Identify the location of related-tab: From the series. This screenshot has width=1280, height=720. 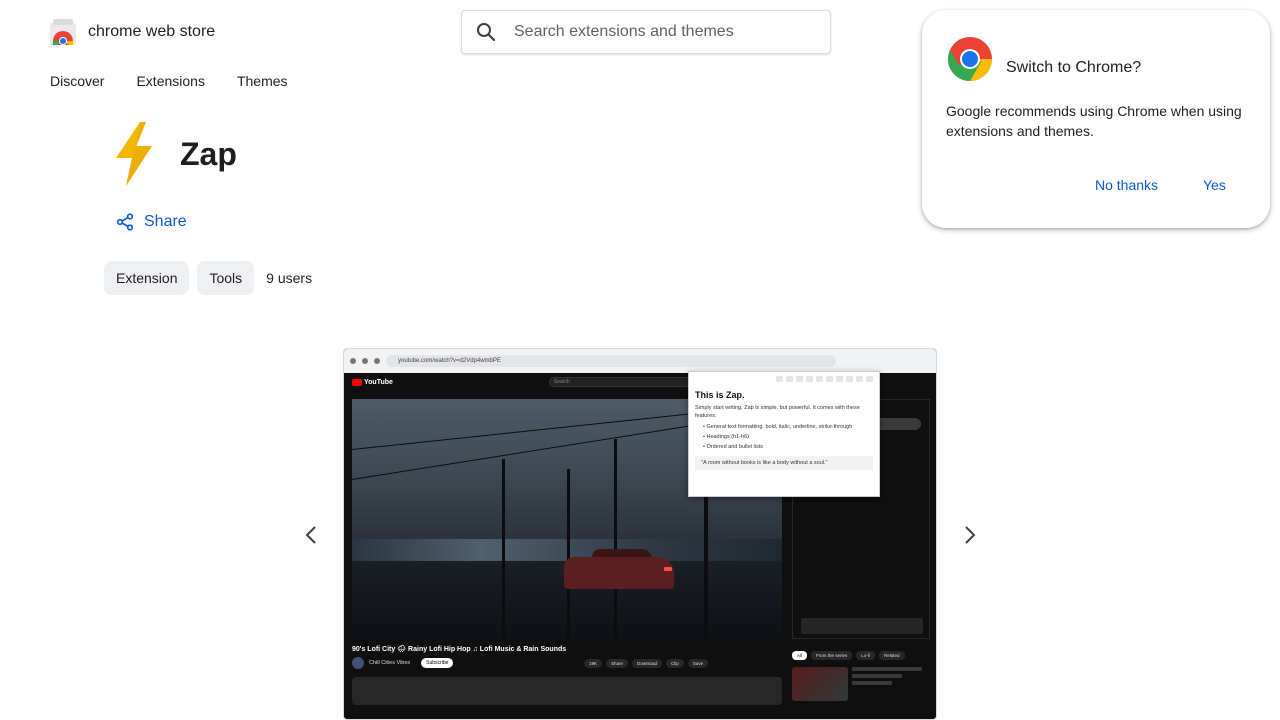
(832, 655).